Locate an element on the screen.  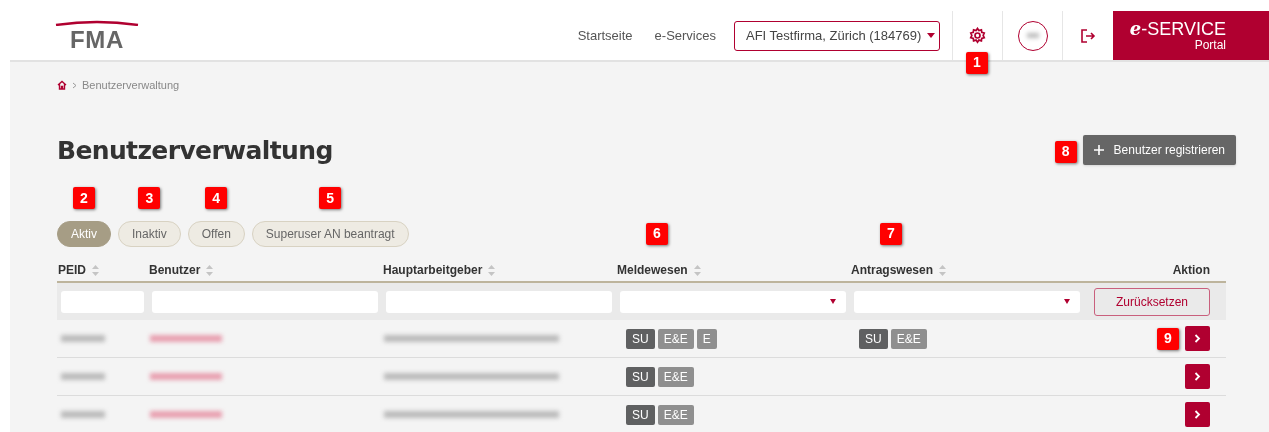
status-filter-tab: Superuser AN beantragt is located at coordinates (330, 234).